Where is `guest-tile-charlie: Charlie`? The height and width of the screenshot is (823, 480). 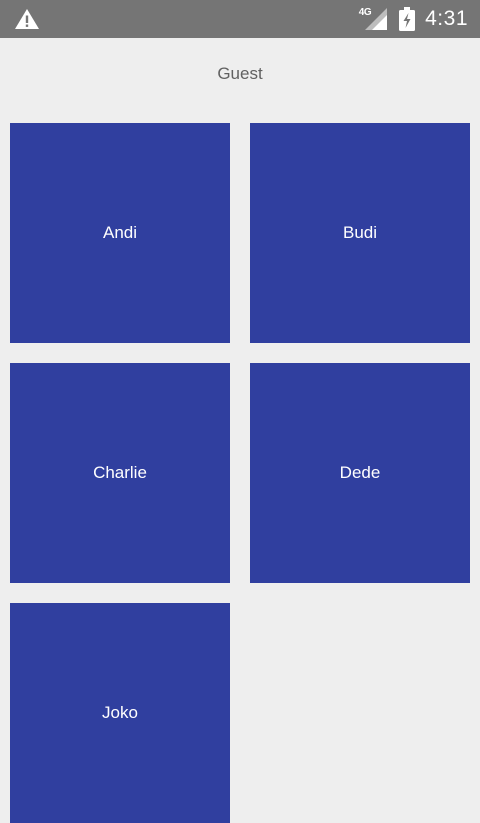 guest-tile-charlie: Charlie is located at coordinates (120, 473).